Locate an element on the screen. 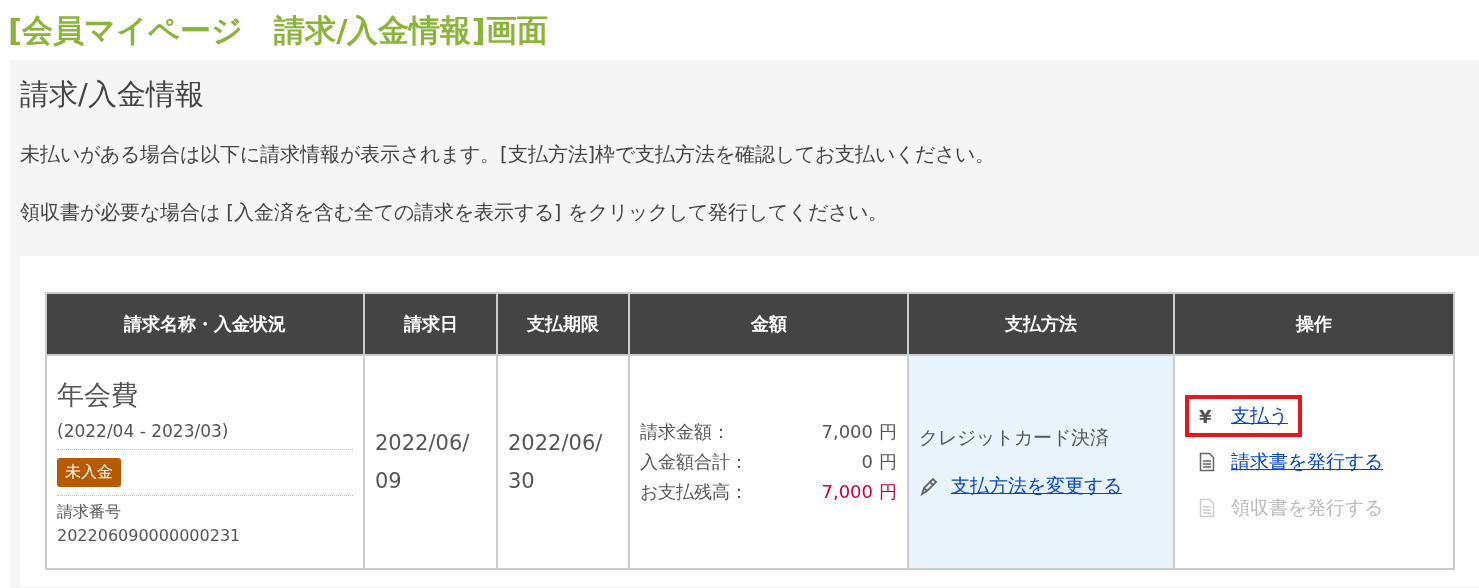 This screenshot has width=1479, height=588. page-title: [会員マイページ 請求/入金情報]画面 is located at coordinates (278, 30).